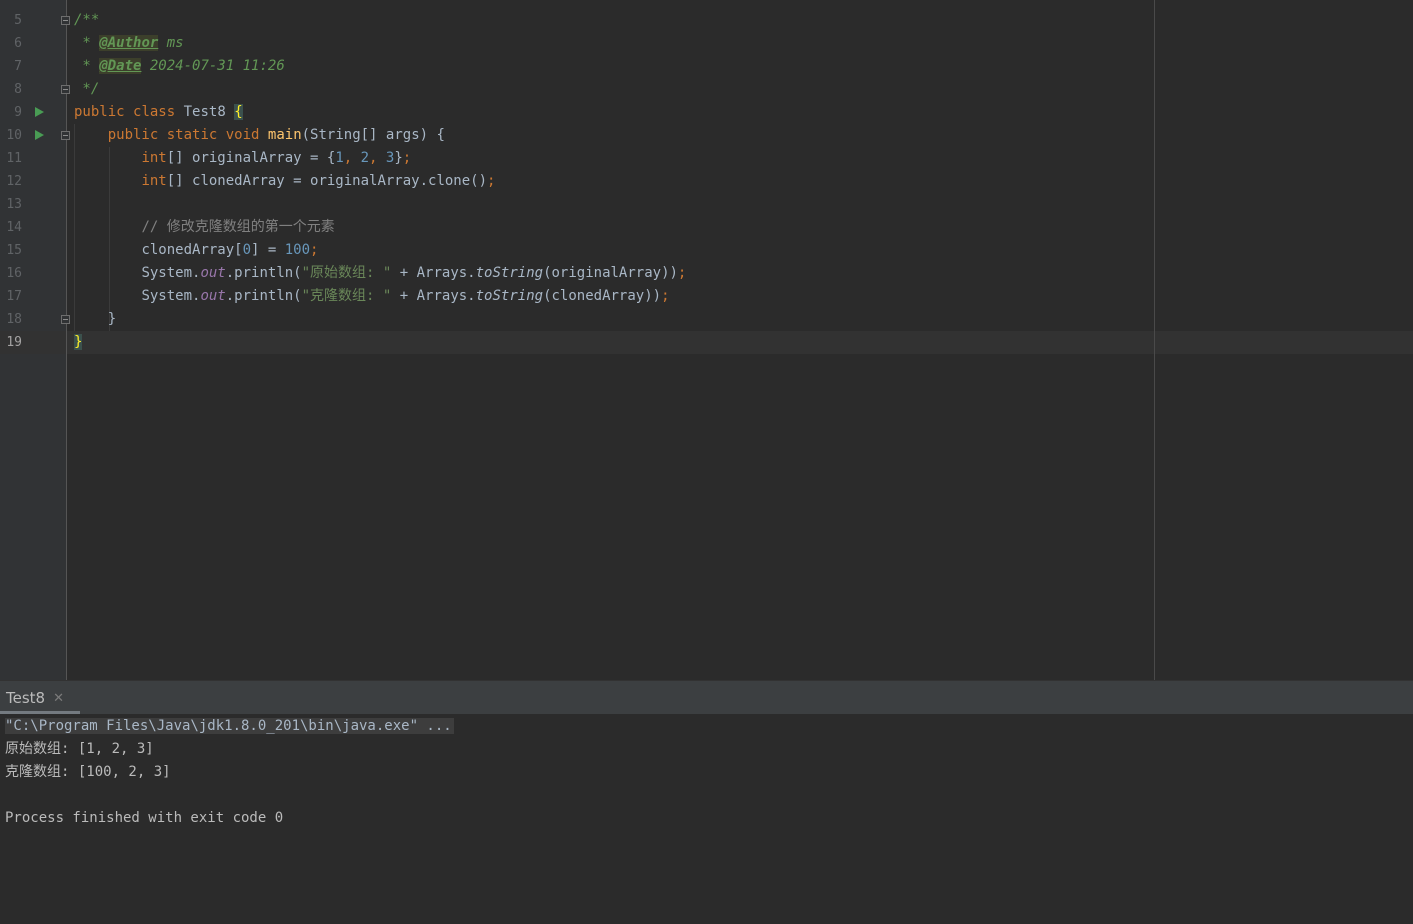  What do you see at coordinates (433, 273) in the screenshot?
I see `code-text: + Arrays.` at bounding box center [433, 273].